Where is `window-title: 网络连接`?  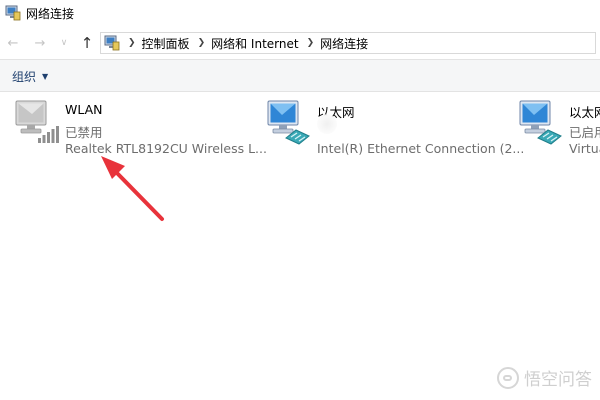
window-title: 网络连接 is located at coordinates (50, 14).